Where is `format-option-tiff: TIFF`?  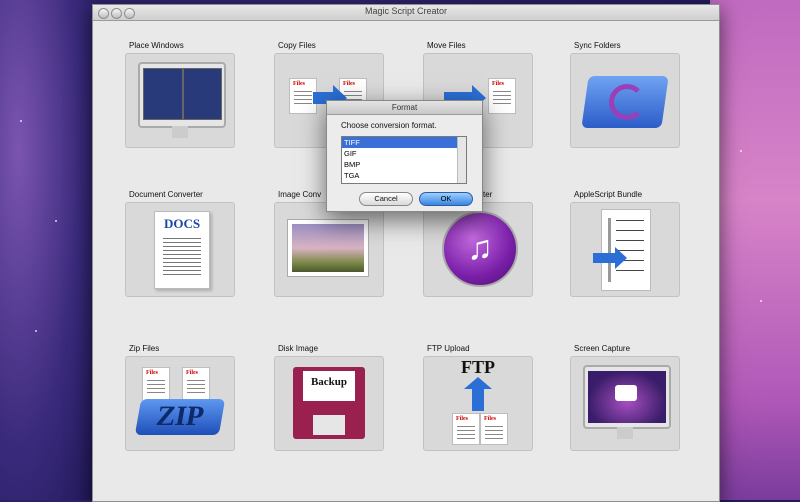 format-option-tiff: TIFF is located at coordinates (404, 142).